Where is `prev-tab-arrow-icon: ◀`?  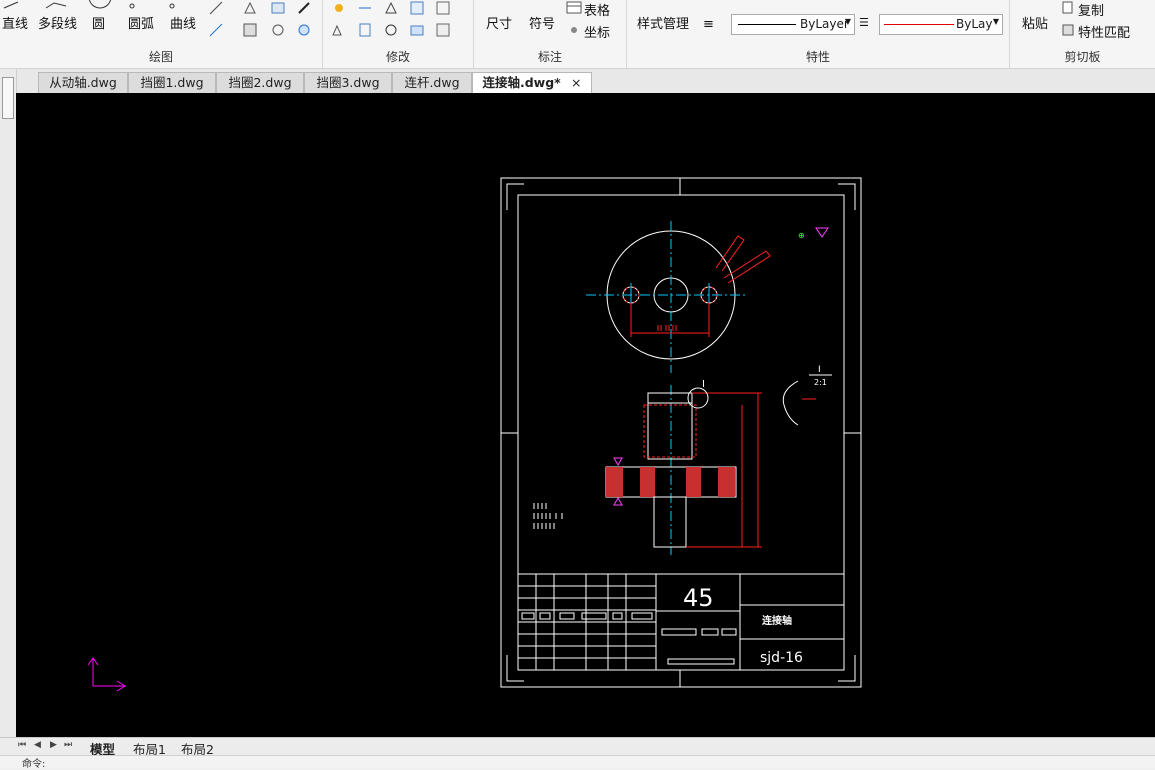
prev-tab-arrow-icon: ◀ is located at coordinates (37, 745).